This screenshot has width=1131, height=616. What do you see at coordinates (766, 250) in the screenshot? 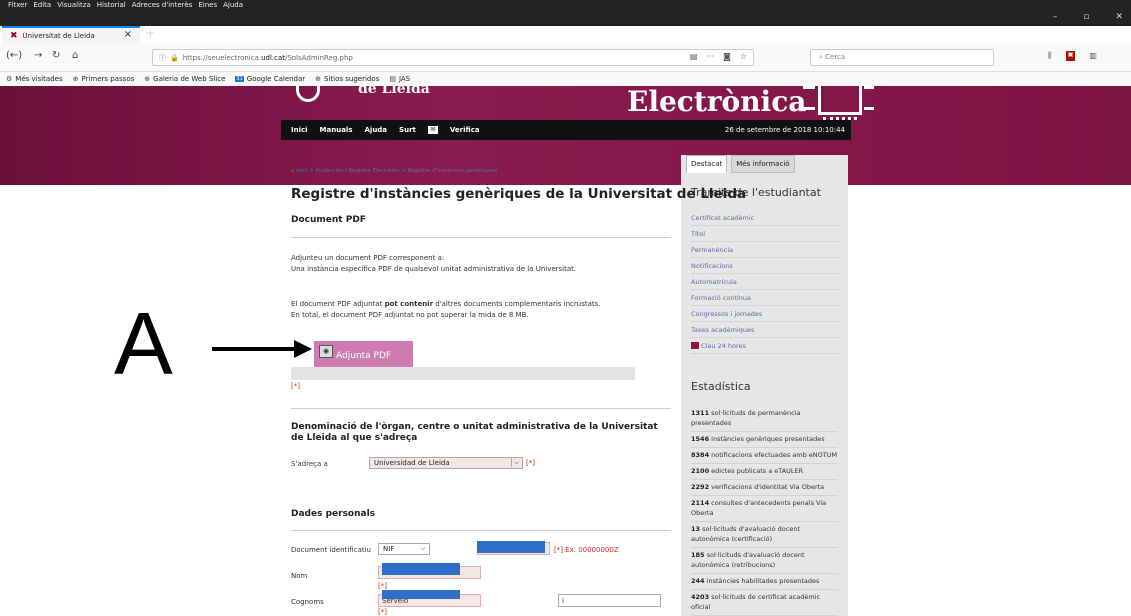
I see `link-permanencia: Permanència` at bounding box center [766, 250].